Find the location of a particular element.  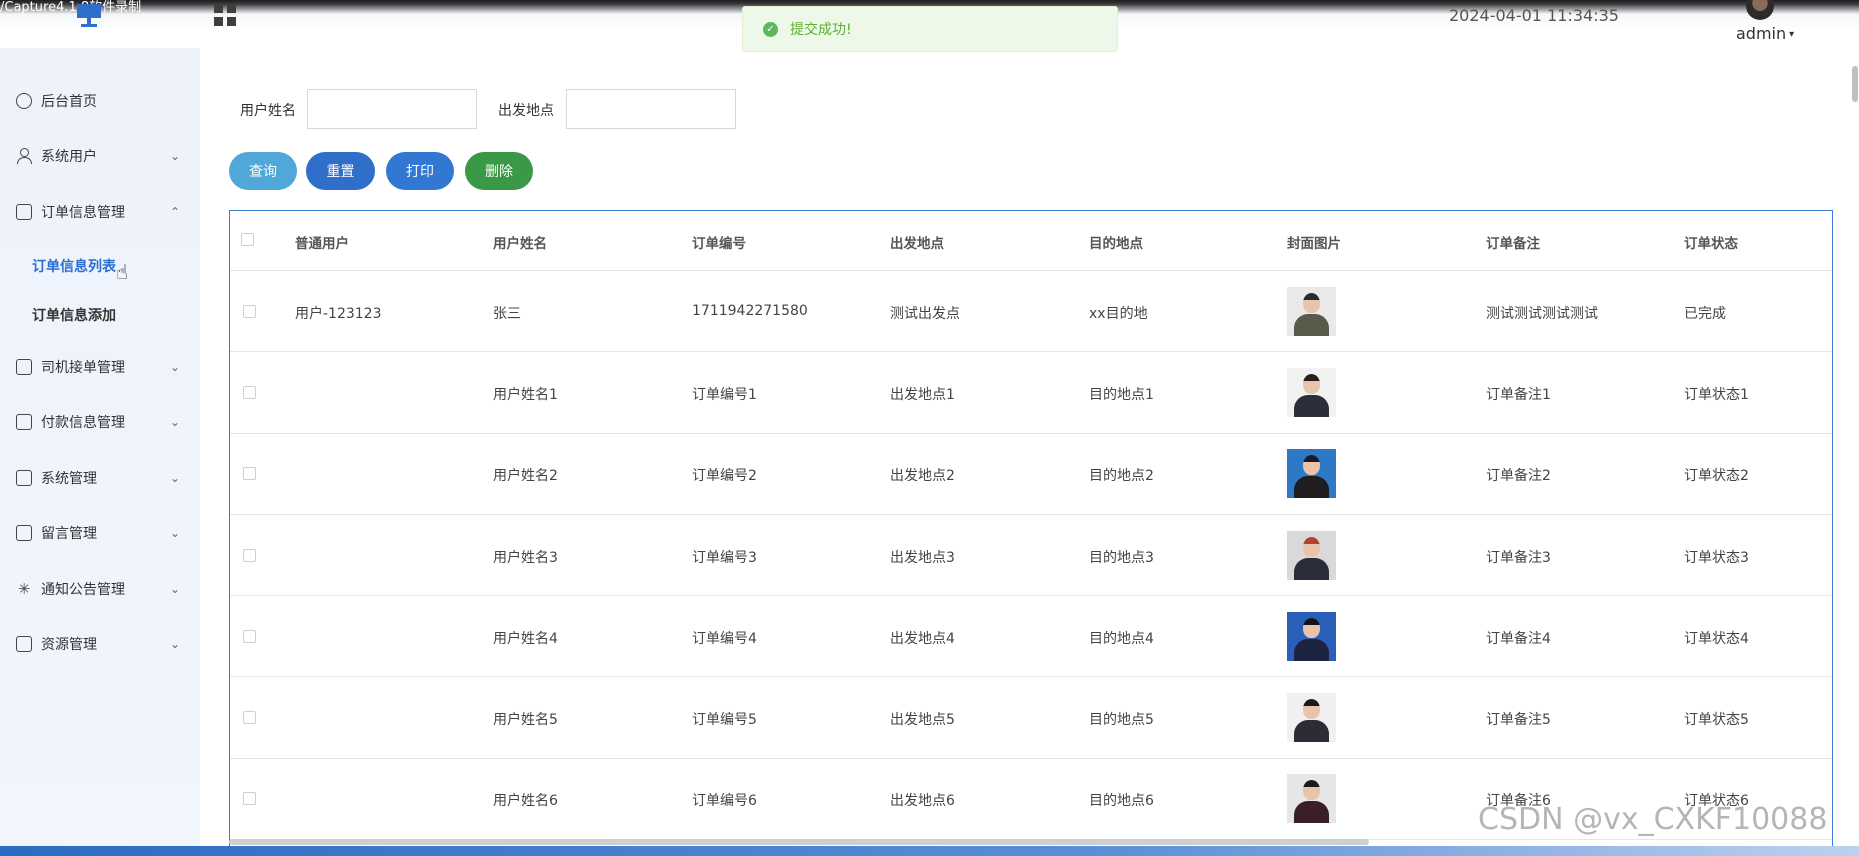

user-menu: admin ▾ is located at coordinates (1765, 33).